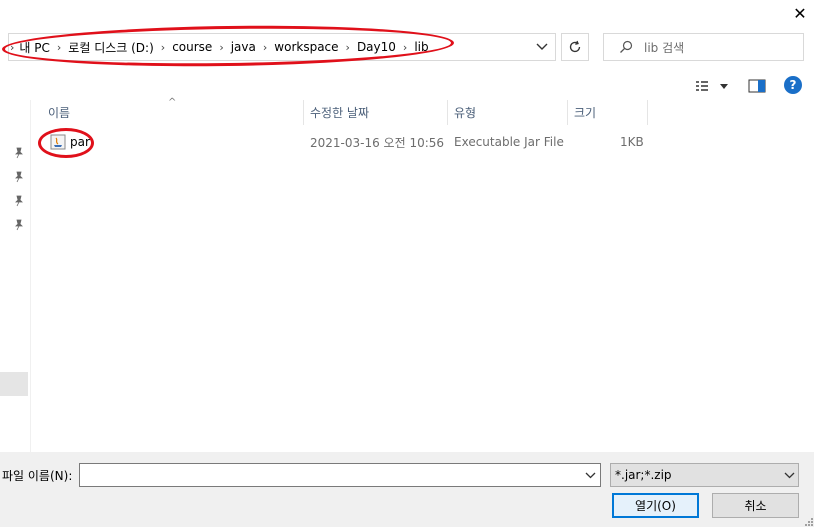 The image size is (814, 530). Describe the element at coordinates (585, 113) in the screenshot. I see `column-header-size-label: 크기` at that location.